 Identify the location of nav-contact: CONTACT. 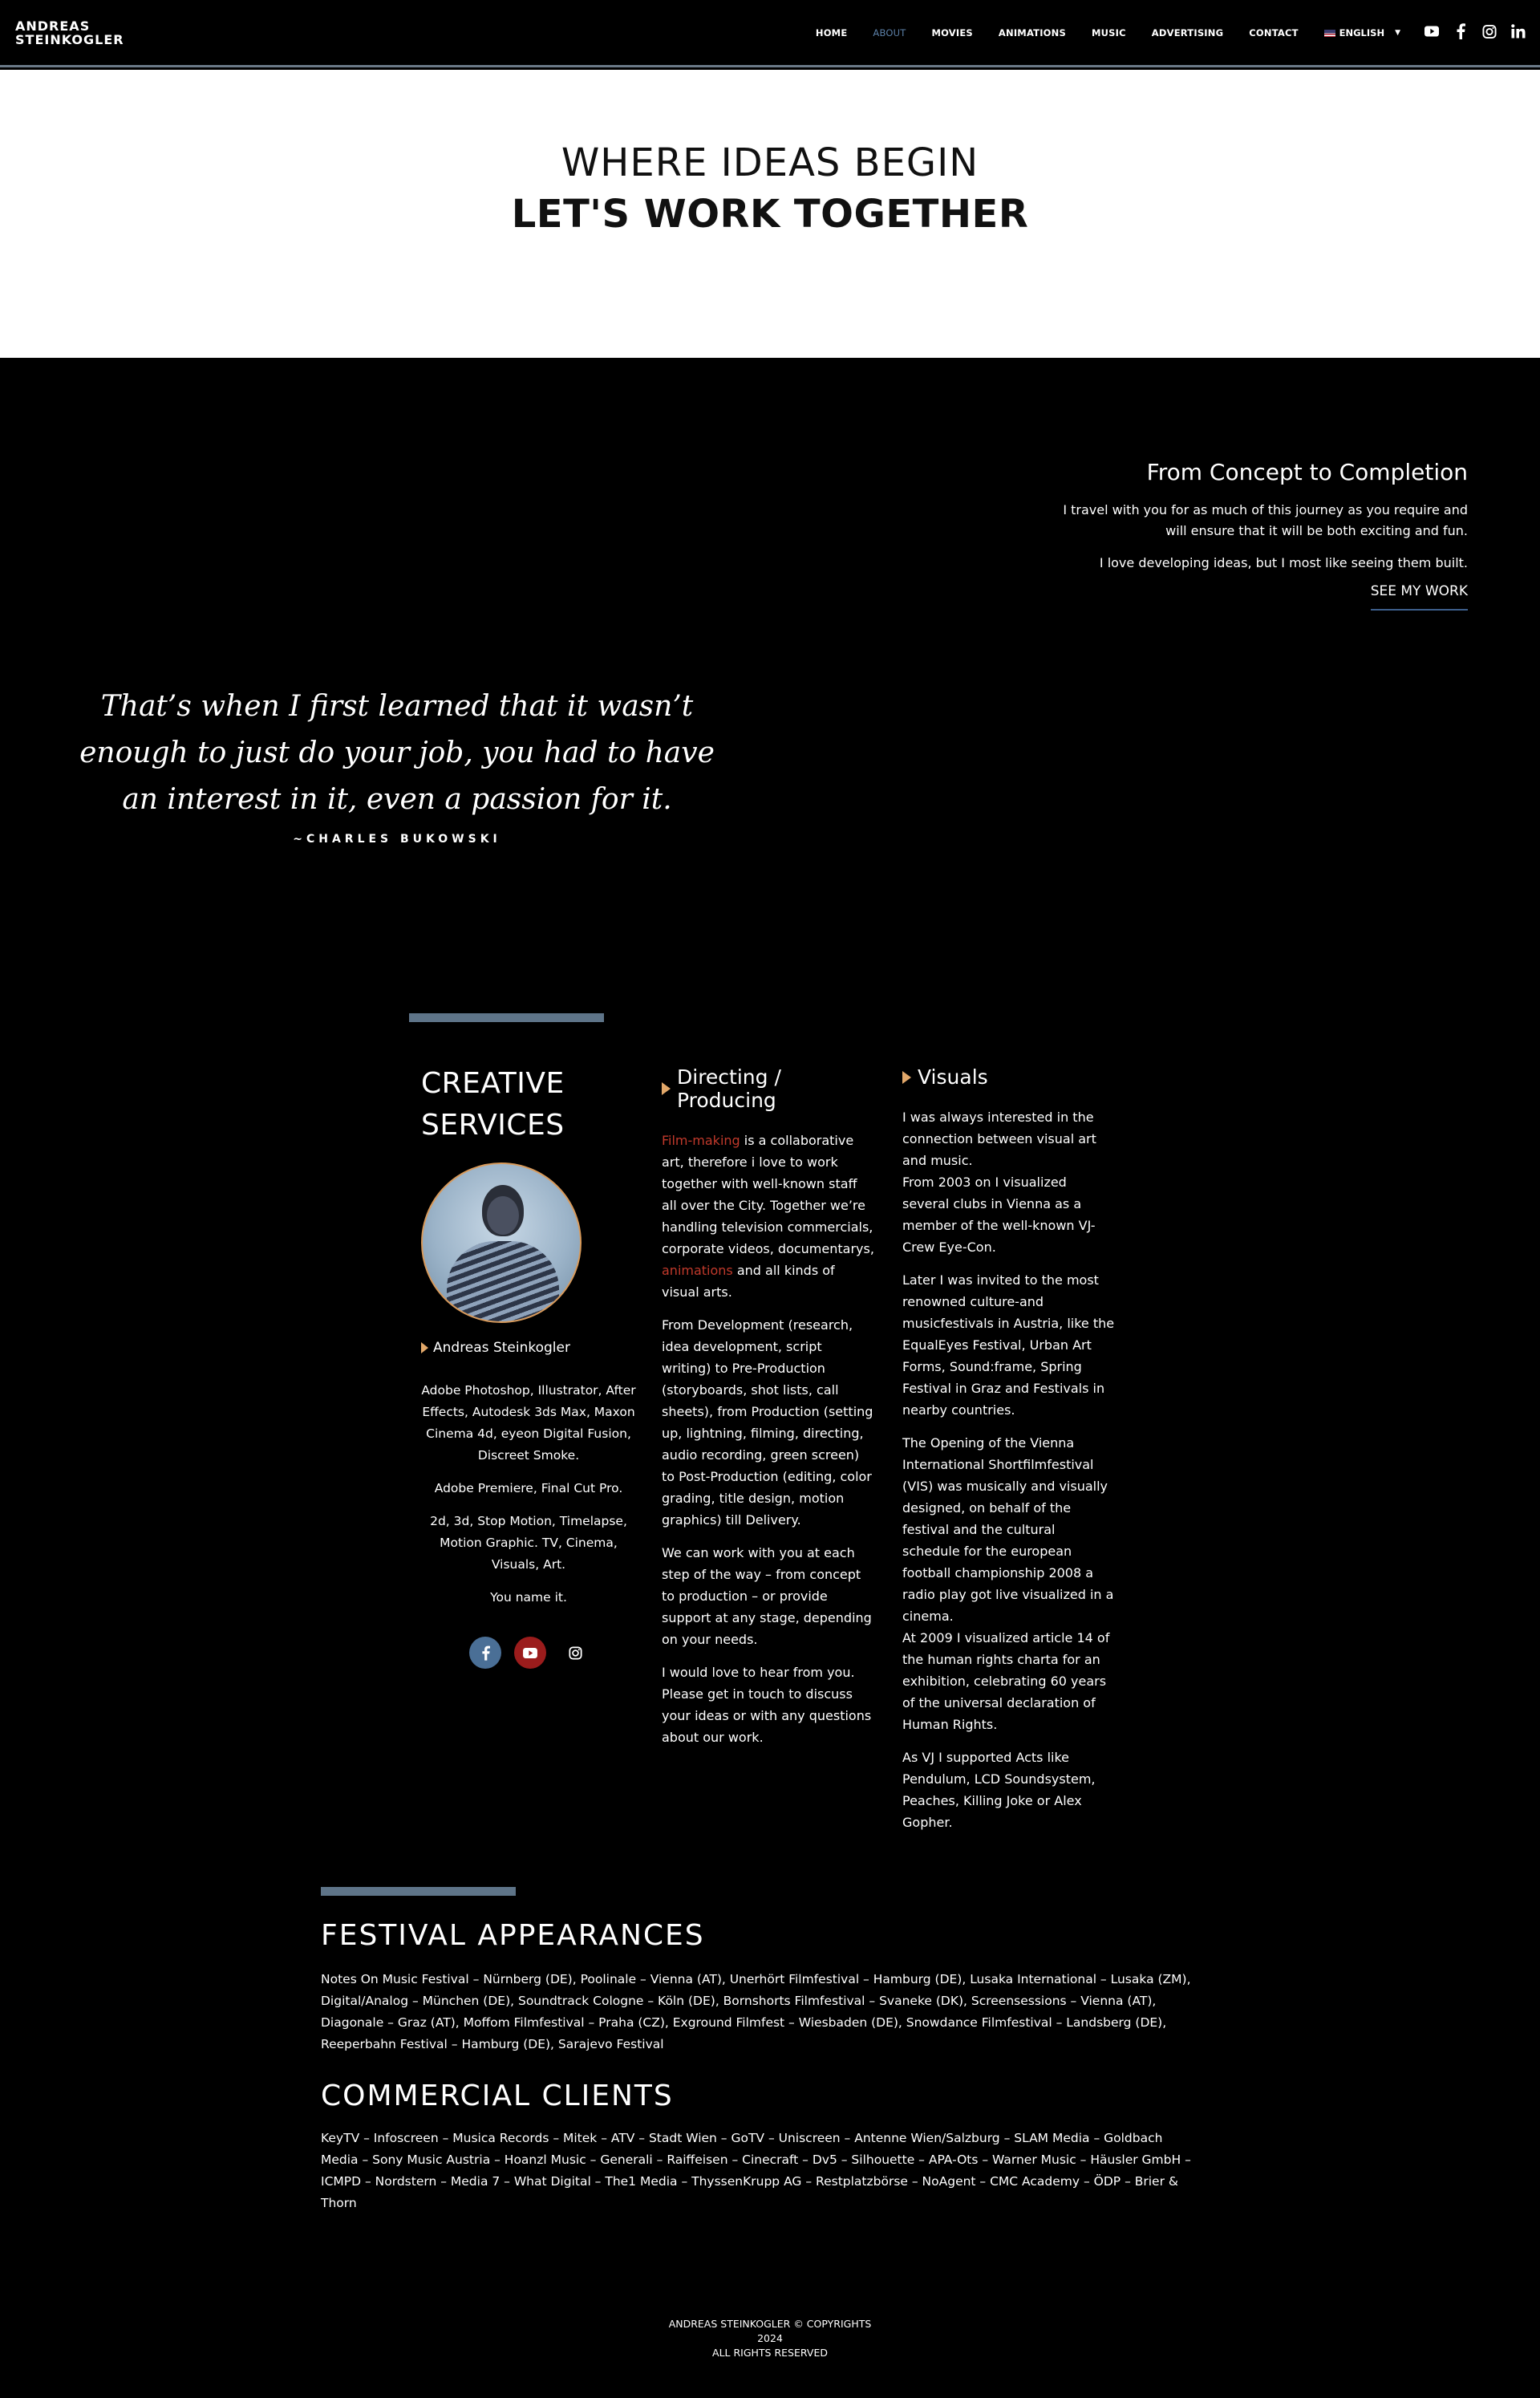
(1273, 33).